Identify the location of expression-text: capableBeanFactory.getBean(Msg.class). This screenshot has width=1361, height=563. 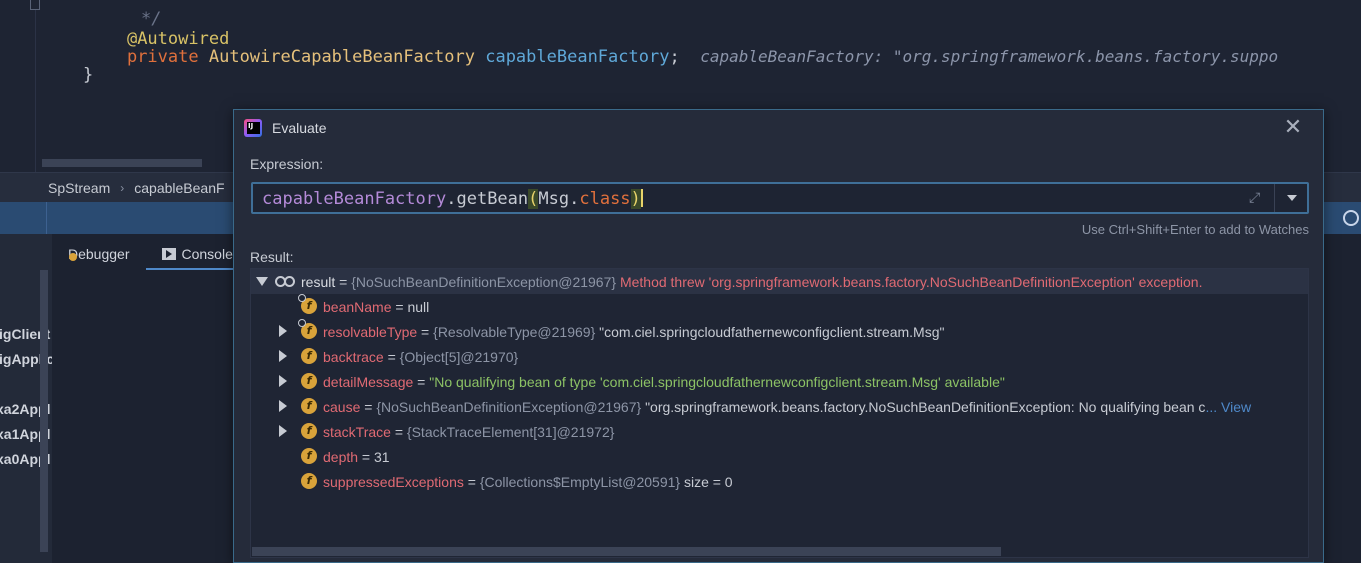
(452, 199).